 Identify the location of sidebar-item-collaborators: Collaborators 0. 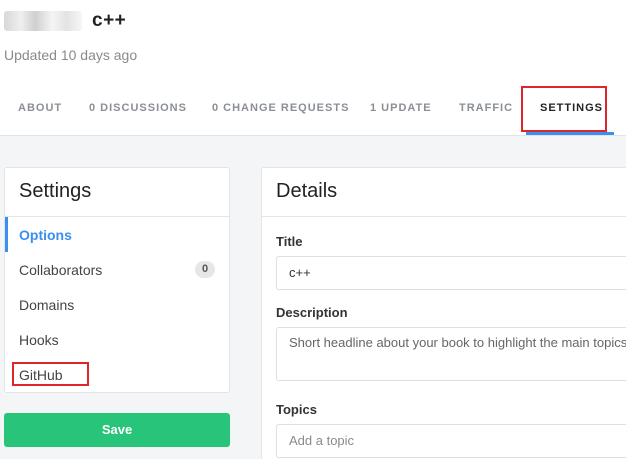
(117, 269).